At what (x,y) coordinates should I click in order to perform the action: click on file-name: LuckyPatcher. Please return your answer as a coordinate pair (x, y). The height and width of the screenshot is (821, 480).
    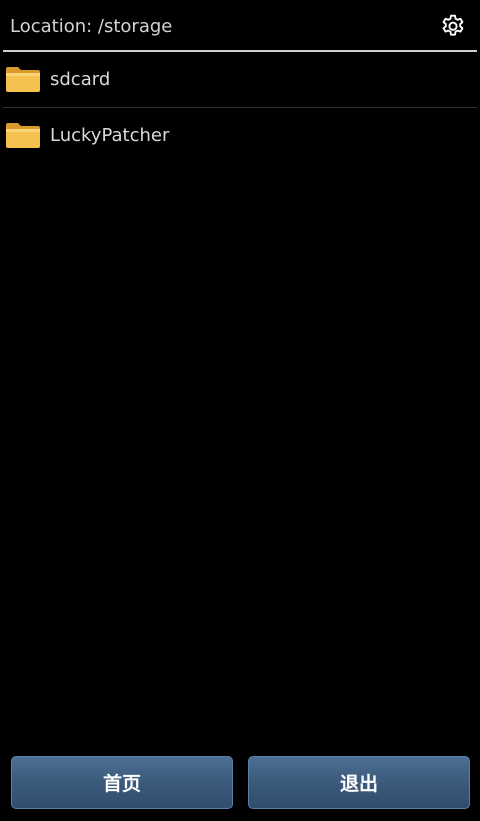
    Looking at the image, I should click on (110, 135).